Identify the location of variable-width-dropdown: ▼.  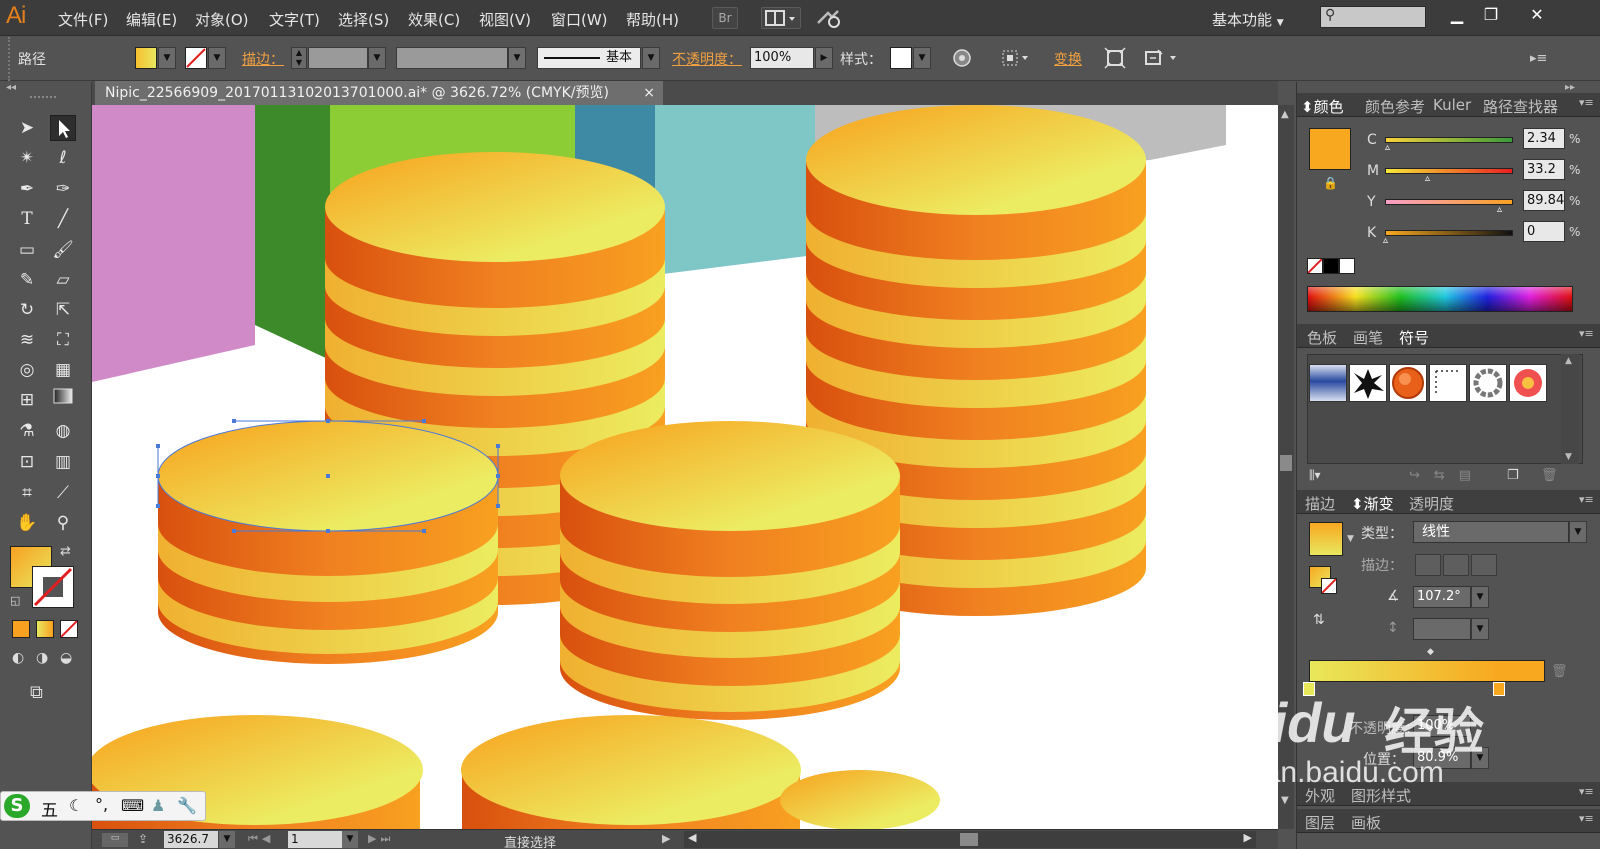
(517, 58).